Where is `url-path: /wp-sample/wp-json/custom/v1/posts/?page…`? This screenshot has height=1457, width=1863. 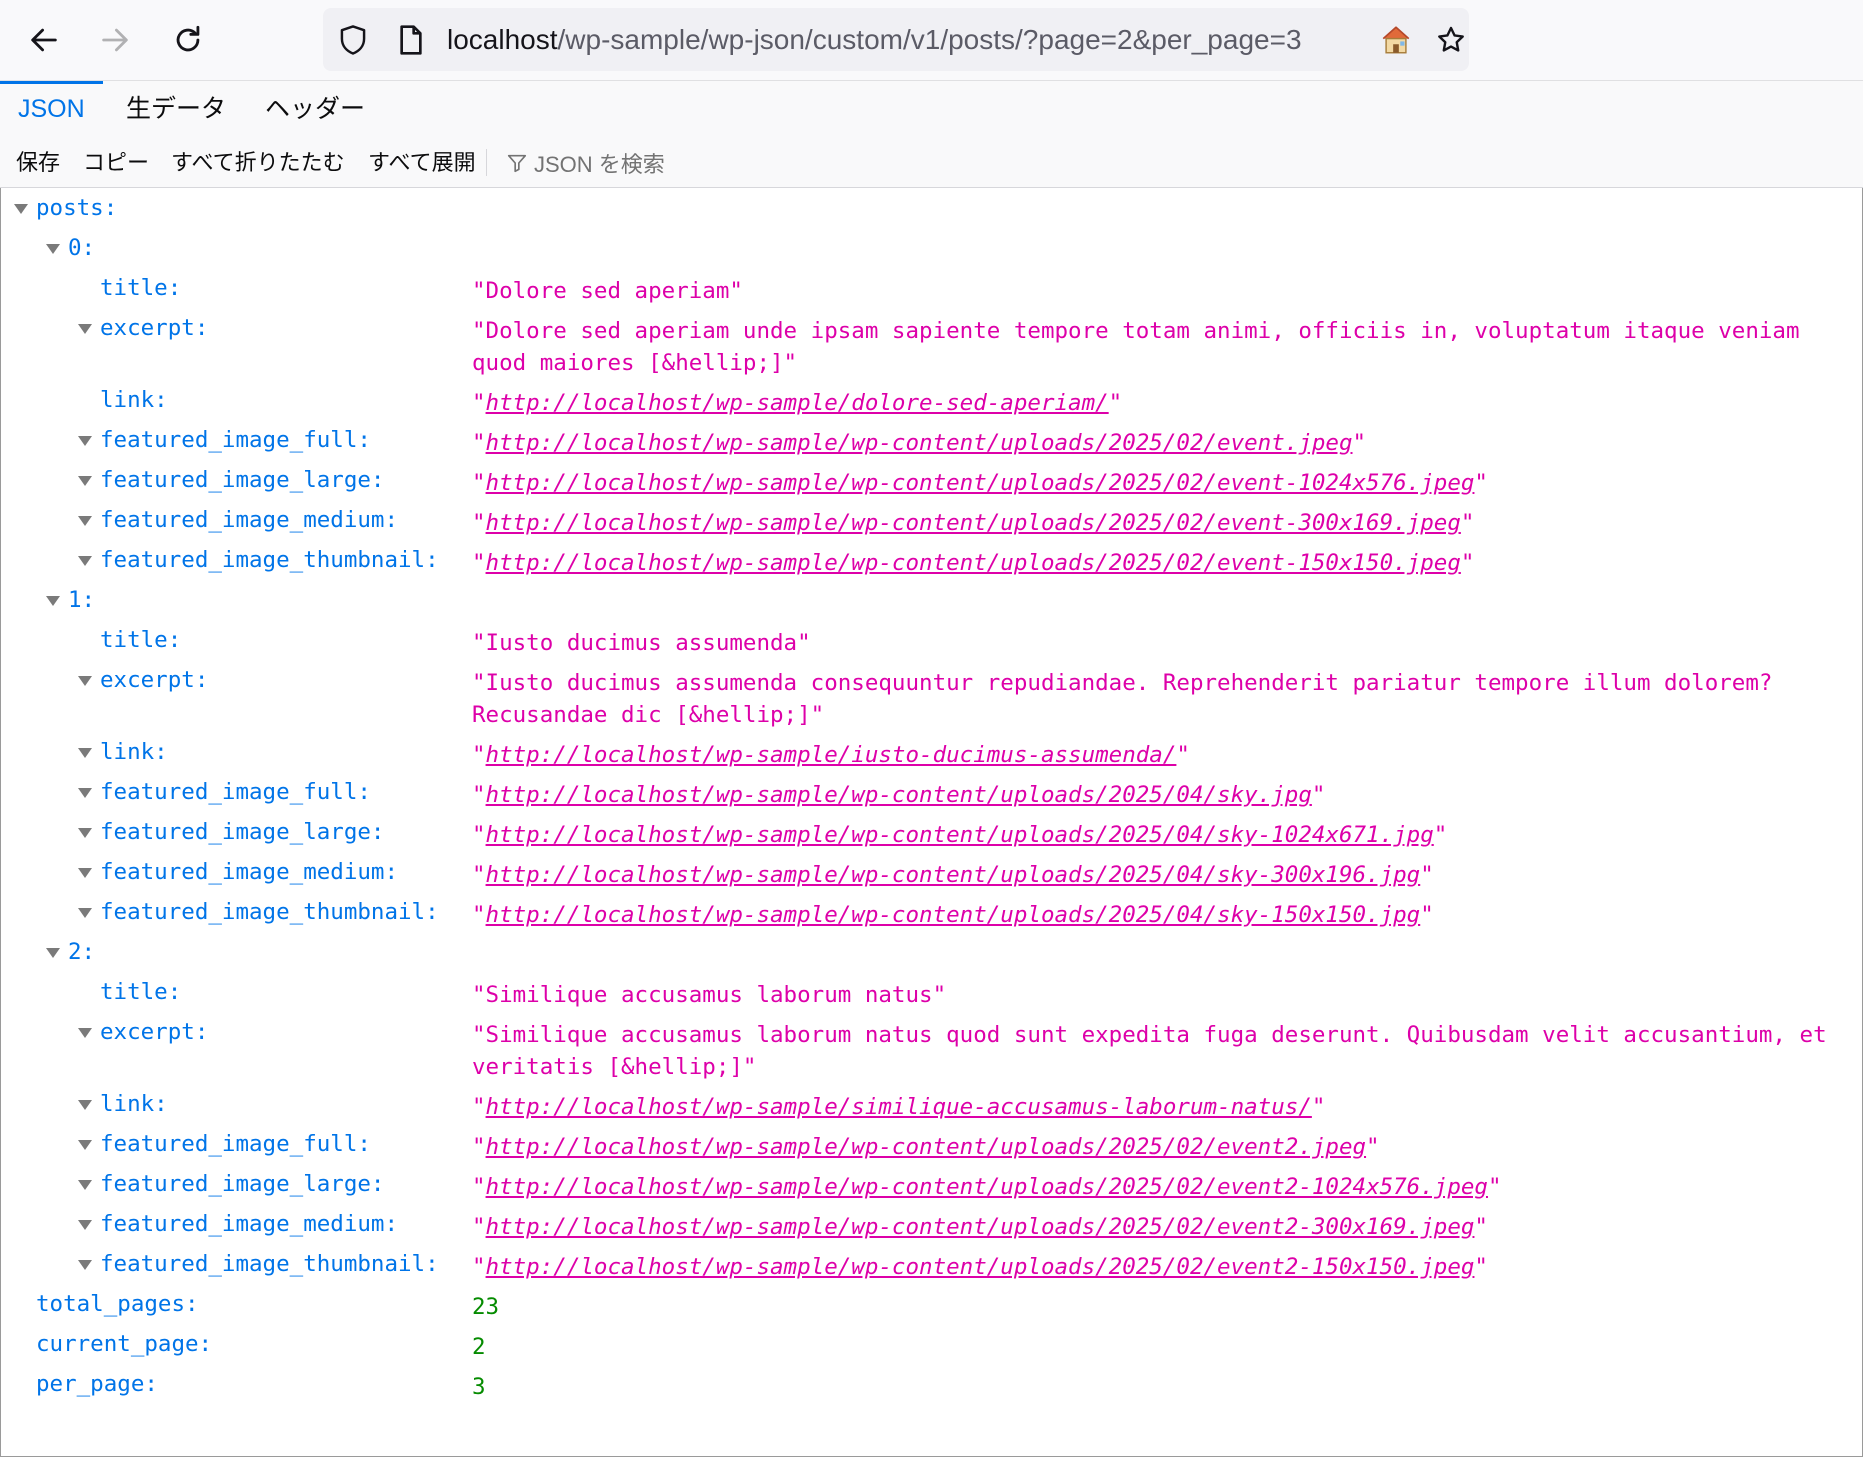
url-path: /wp-sample/wp-json/custom/v1/posts/?page… is located at coordinates (929, 39).